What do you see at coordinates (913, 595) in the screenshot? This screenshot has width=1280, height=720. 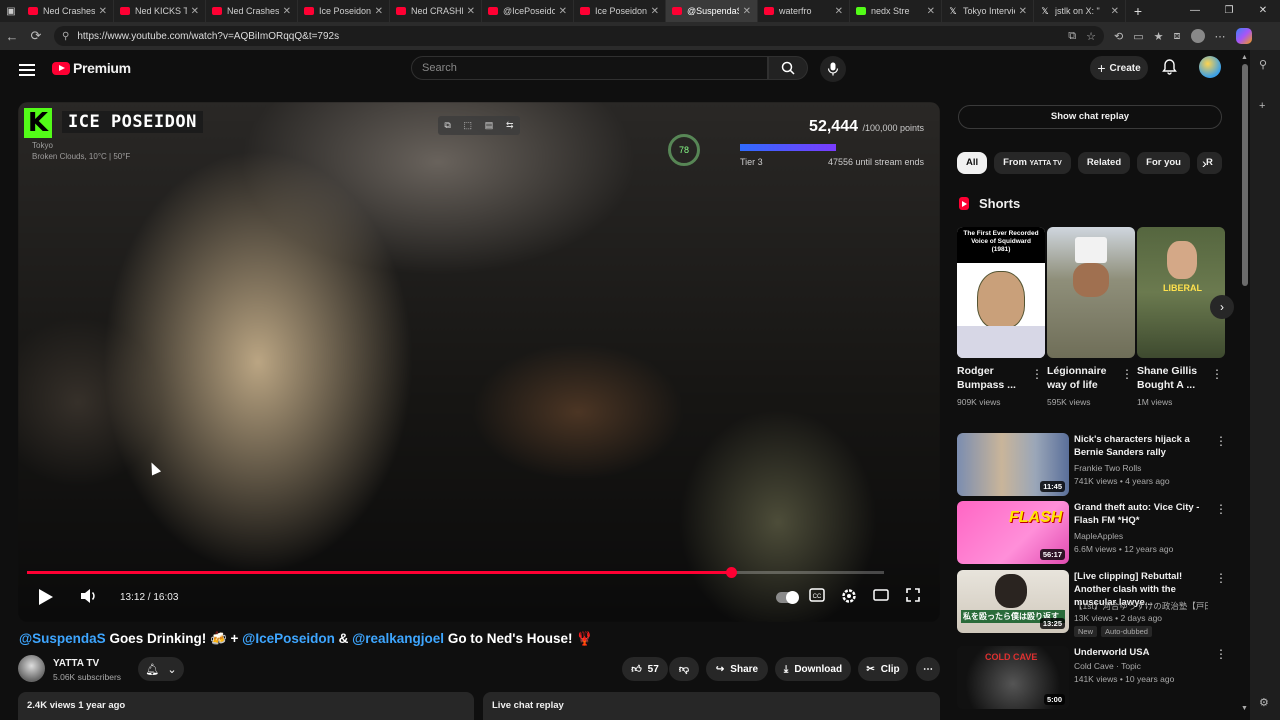 I see `fullscreen-icon` at bounding box center [913, 595].